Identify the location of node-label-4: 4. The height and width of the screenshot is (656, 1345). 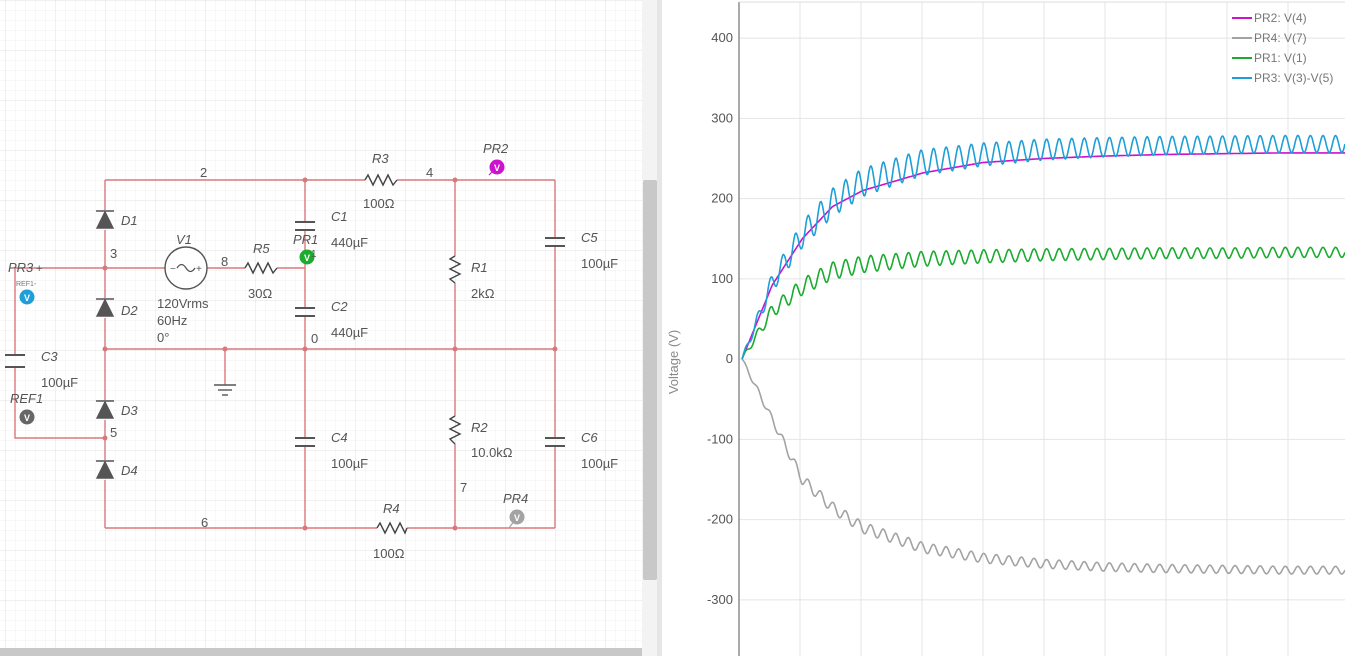
(429, 172).